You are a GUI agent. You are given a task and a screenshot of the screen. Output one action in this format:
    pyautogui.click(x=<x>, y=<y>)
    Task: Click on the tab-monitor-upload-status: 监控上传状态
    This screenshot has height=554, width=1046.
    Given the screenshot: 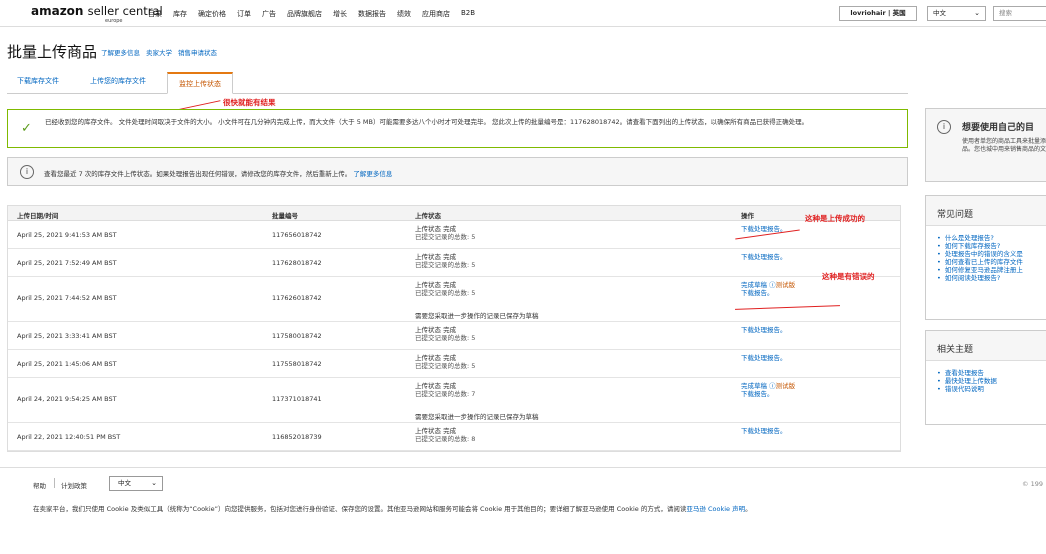 What is the action you would take?
    pyautogui.click(x=200, y=83)
    